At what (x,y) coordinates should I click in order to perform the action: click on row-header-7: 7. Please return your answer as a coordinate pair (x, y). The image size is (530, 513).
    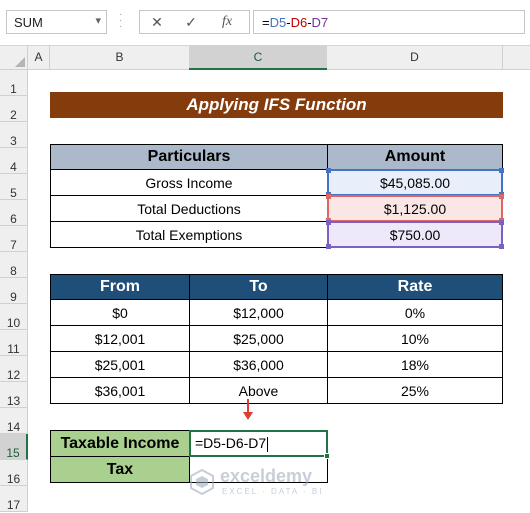
    Looking at the image, I should click on (14, 239).